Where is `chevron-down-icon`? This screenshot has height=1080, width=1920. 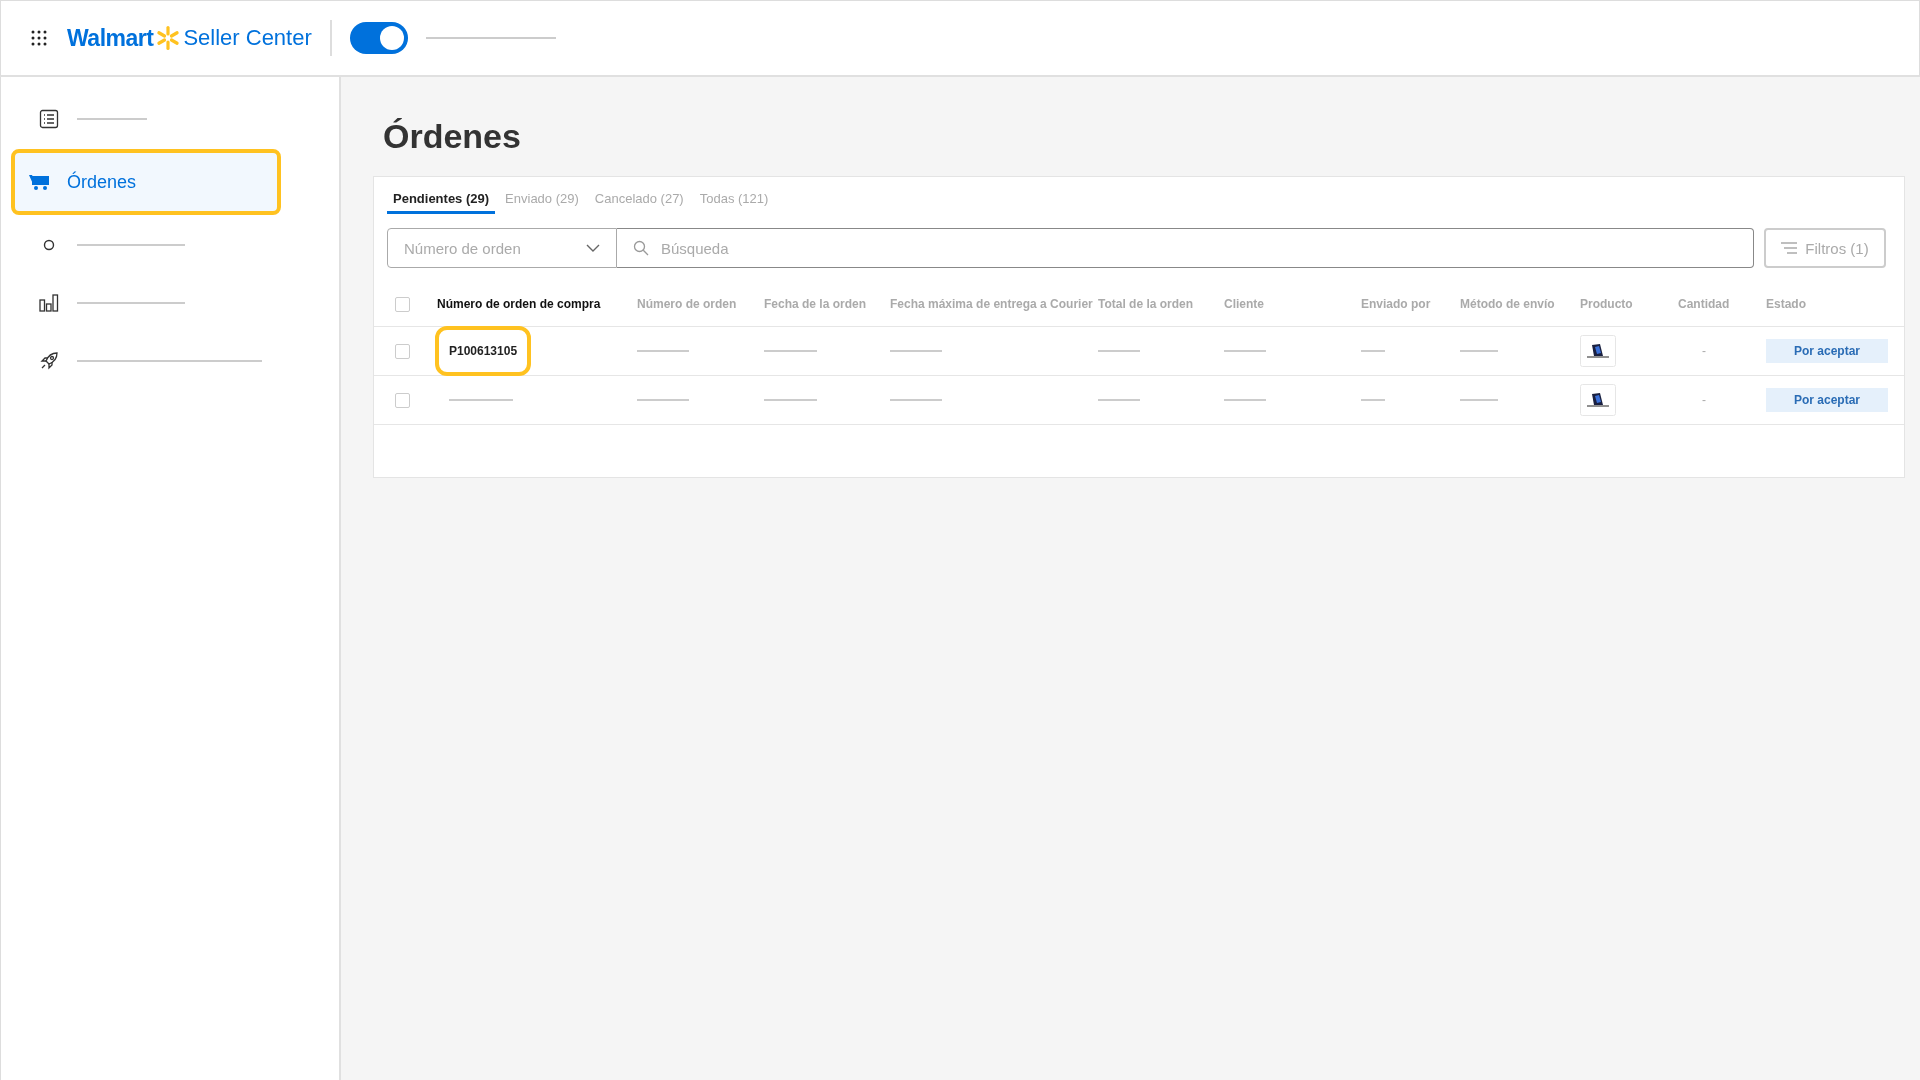
chevron-down-icon is located at coordinates (593, 248).